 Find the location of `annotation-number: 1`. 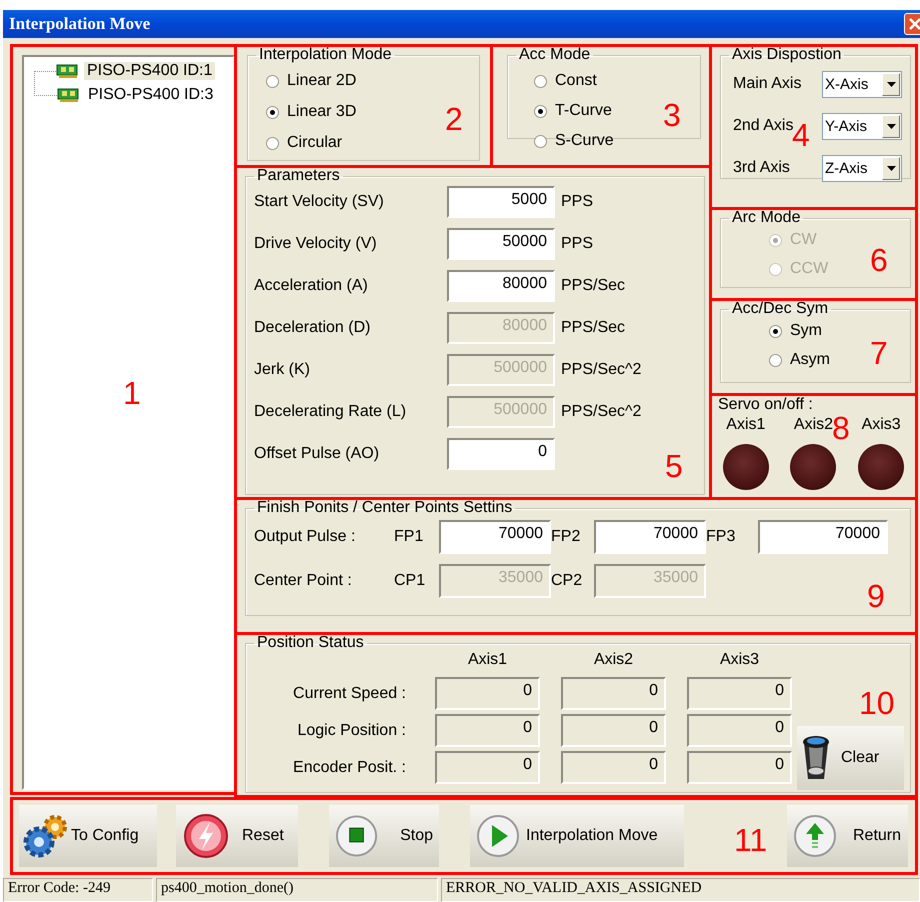

annotation-number: 1 is located at coordinates (132, 393).